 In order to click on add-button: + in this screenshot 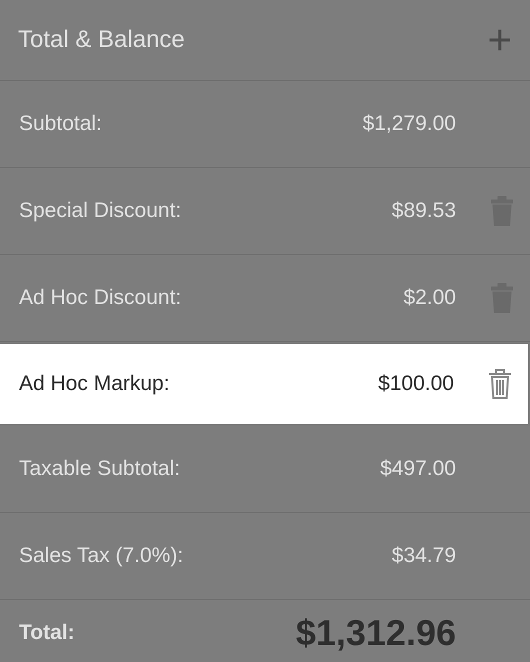, I will do `click(499, 40)`.